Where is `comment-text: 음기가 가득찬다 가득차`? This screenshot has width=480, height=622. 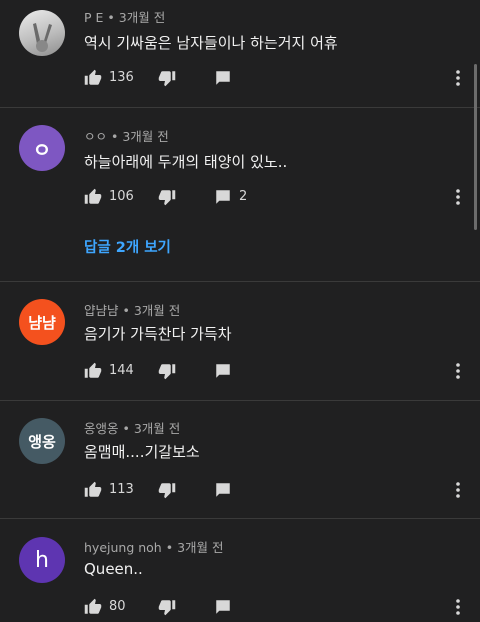
comment-text: 음기가 가득찬다 가득차 is located at coordinates (158, 334).